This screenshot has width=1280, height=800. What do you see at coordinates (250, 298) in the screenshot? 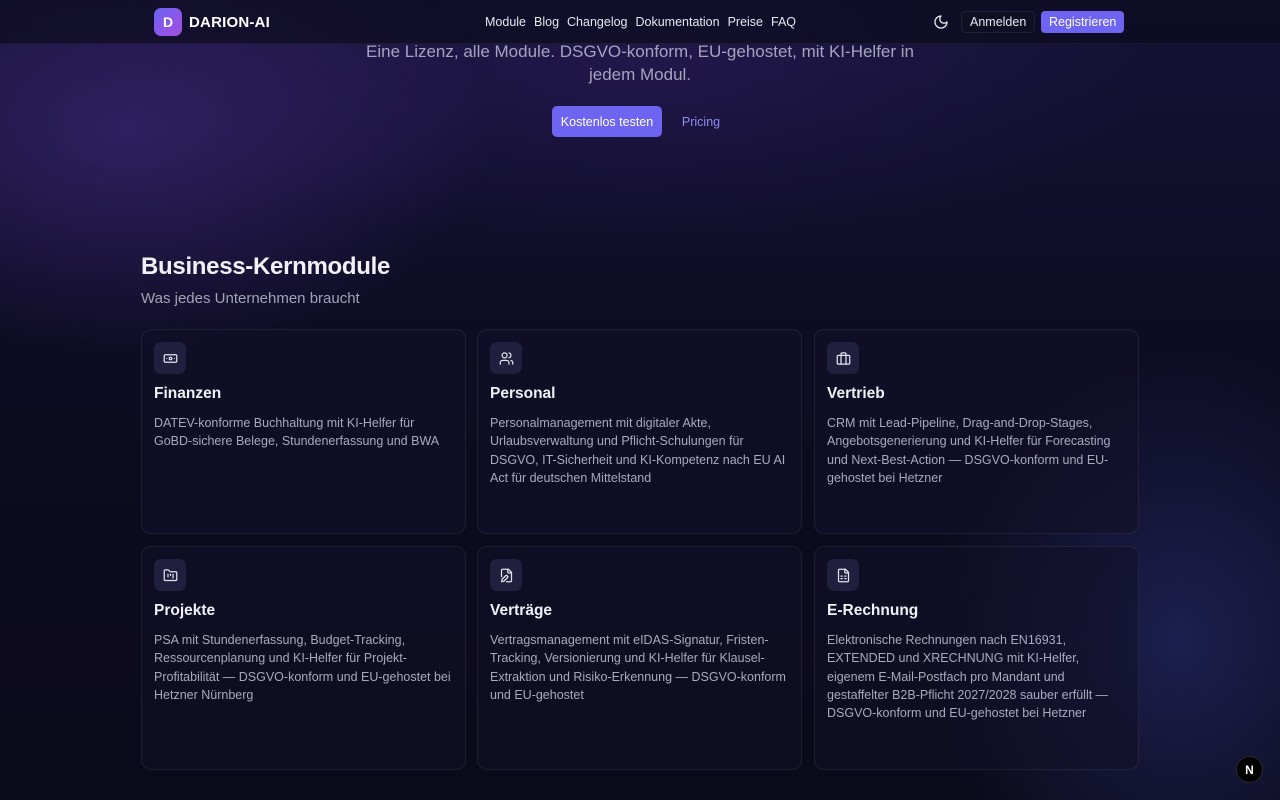
I see `section-subtitle: Was jedes Unternehmen braucht` at bounding box center [250, 298].